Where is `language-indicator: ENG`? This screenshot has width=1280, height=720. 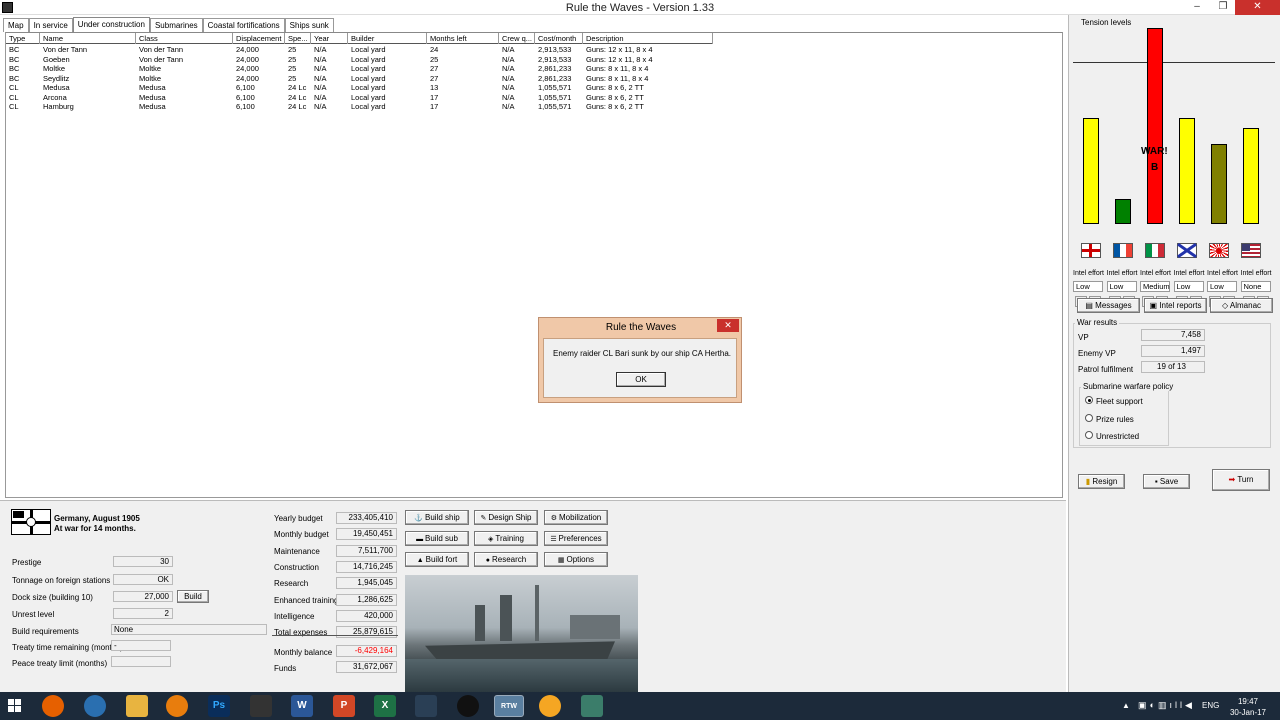
language-indicator: ENG is located at coordinates (1210, 705).